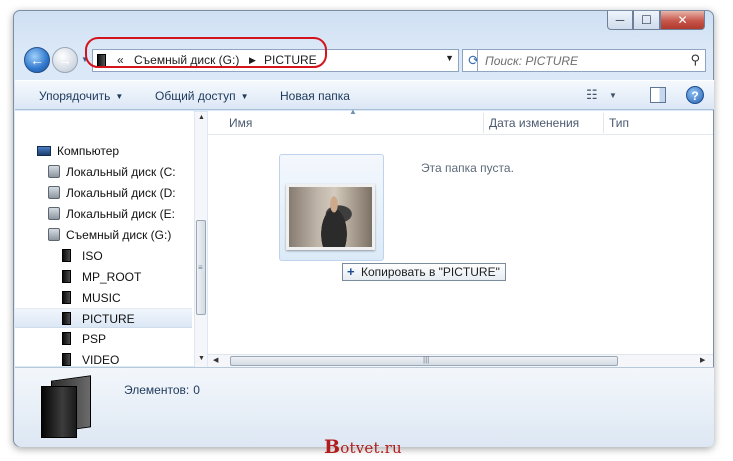 This screenshot has height=461, width=733. Describe the element at coordinates (44, 151) in the screenshot. I see `computer-icon` at that location.